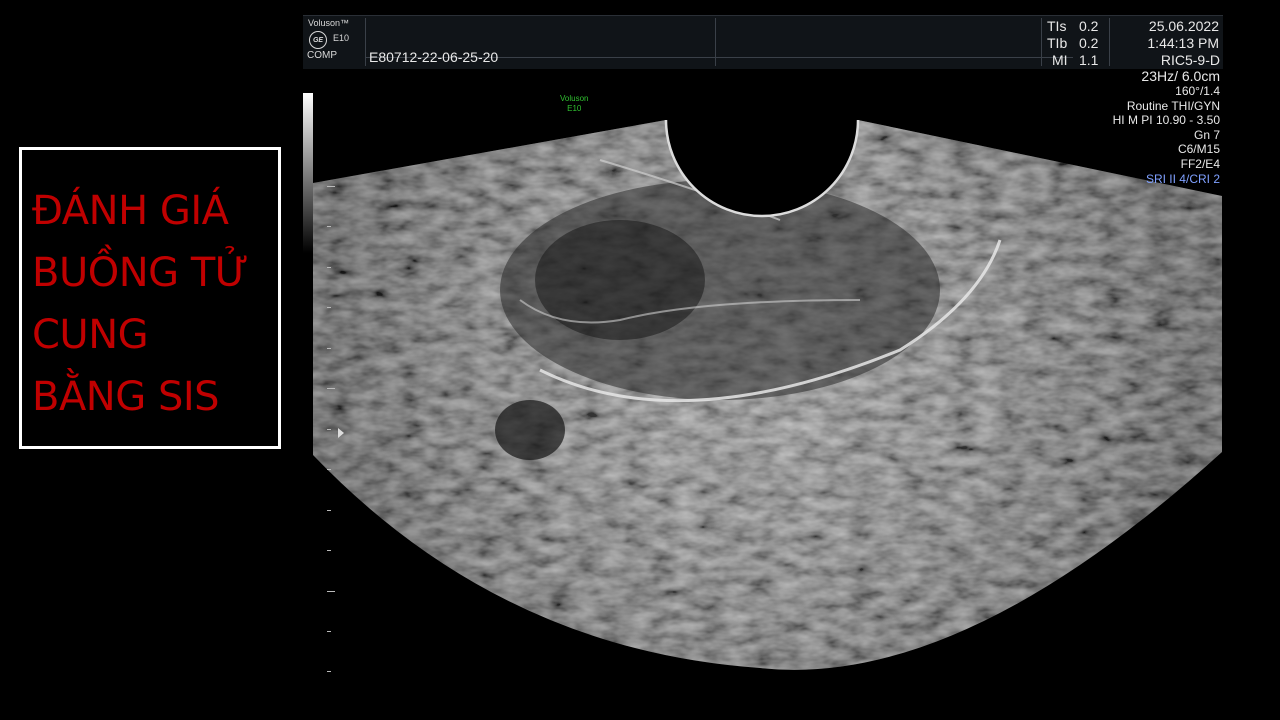 The height and width of the screenshot is (720, 1280). Describe the element at coordinates (308, 173) in the screenshot. I see `grayscale-bar` at that location.